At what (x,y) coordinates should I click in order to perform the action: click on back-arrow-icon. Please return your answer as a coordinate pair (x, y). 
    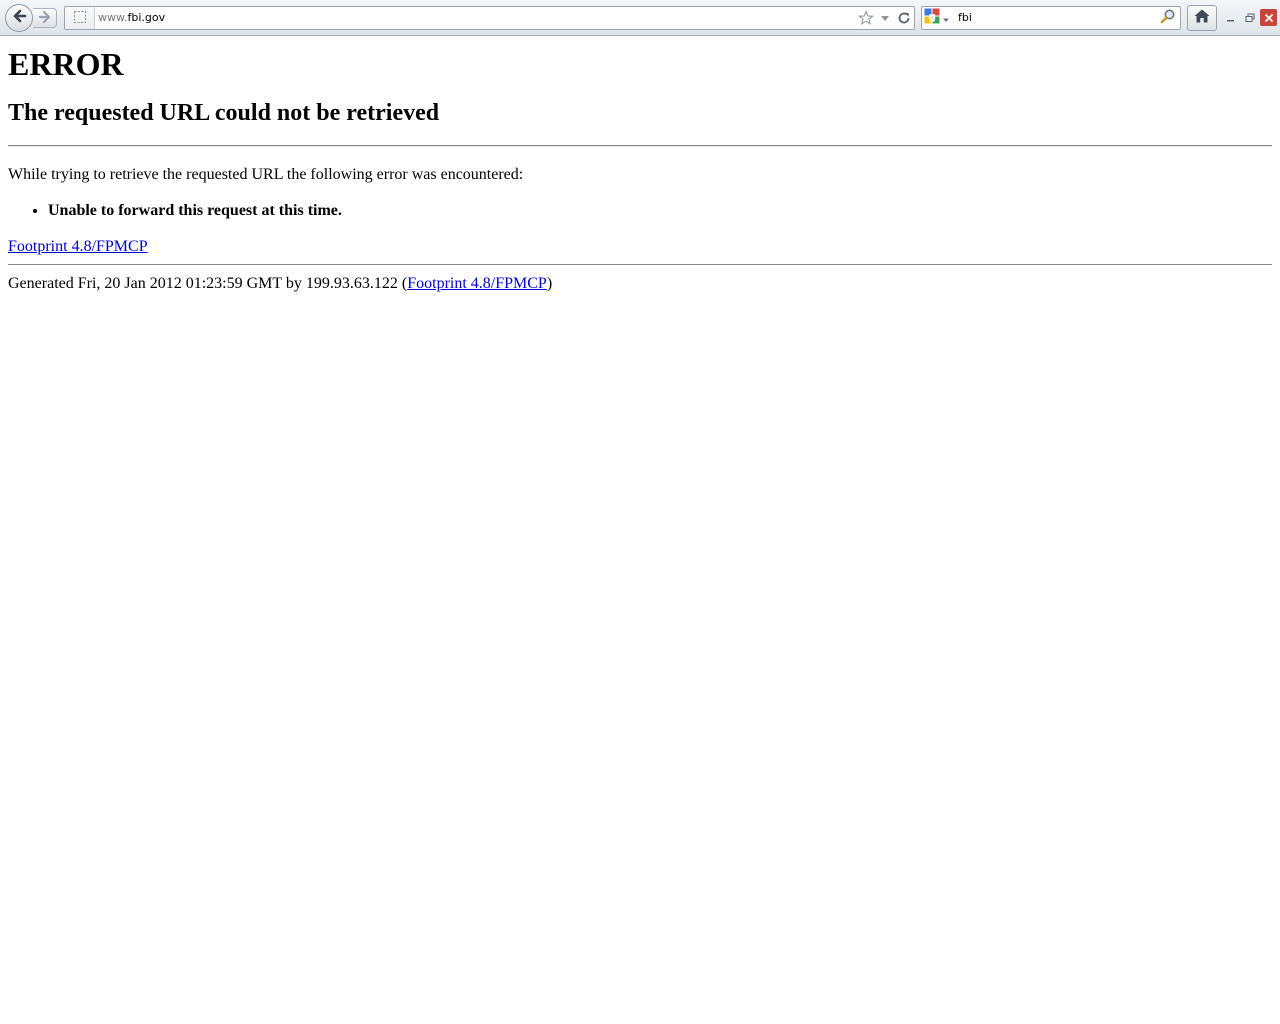
    Looking at the image, I should click on (19, 18).